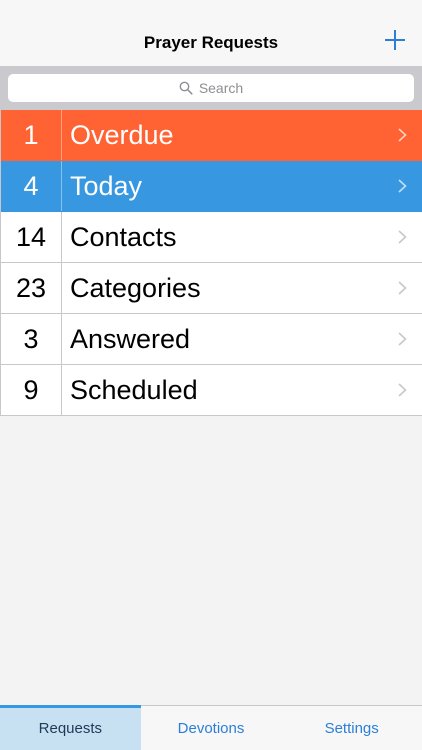 This screenshot has height=750, width=422. I want to click on item-label: Contacts, so click(123, 236).